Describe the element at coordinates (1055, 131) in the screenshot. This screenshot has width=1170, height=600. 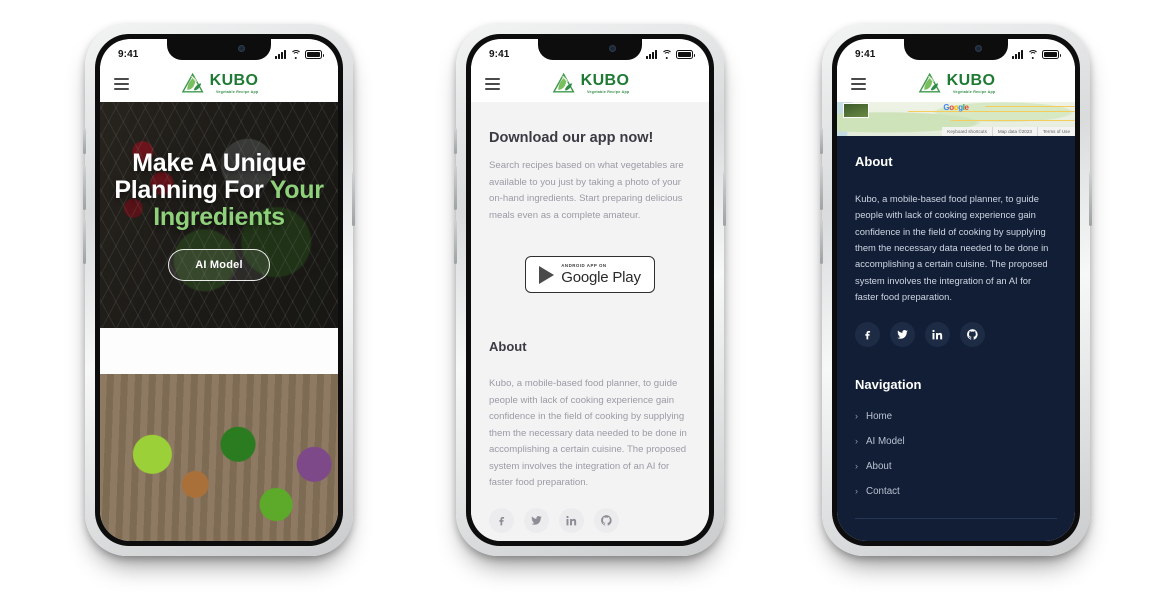
I see `map-terms-of-use: Terms of Use` at that location.